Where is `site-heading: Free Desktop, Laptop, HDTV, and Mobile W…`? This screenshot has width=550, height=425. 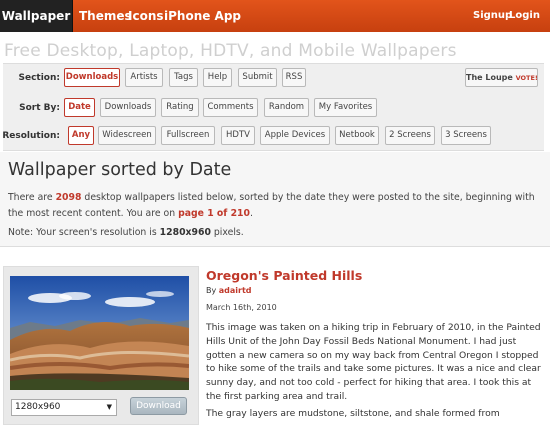 site-heading: Free Desktop, Laptop, HDTV, and Mobile W… is located at coordinates (230, 51).